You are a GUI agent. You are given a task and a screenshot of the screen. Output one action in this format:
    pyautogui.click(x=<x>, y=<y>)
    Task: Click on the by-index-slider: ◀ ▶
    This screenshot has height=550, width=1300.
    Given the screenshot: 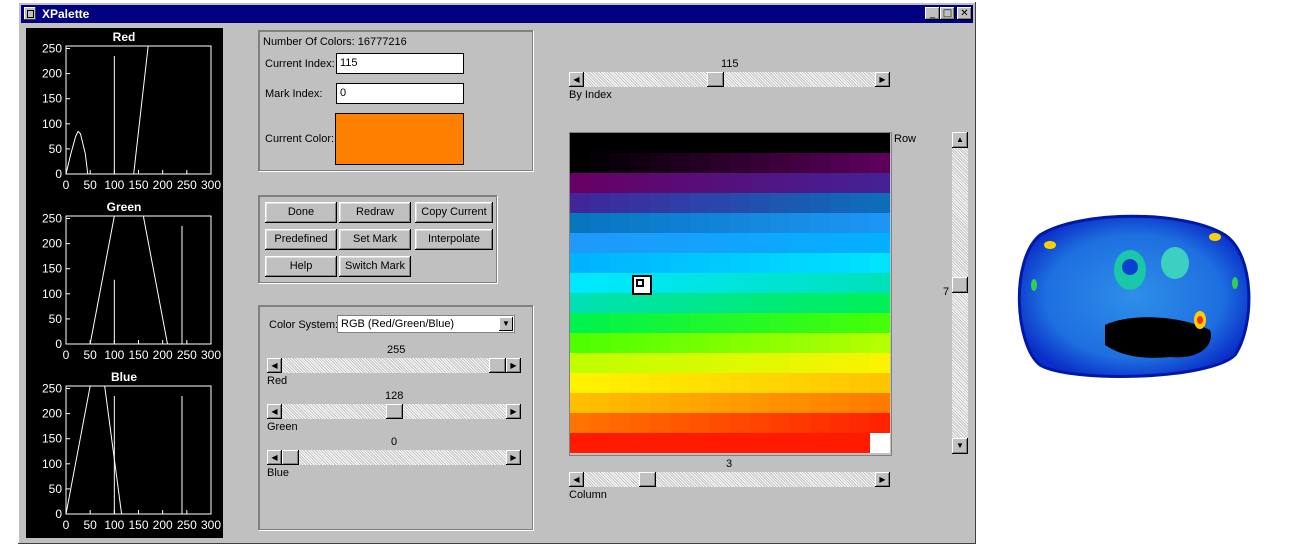 What is the action you would take?
    pyautogui.click(x=729, y=79)
    